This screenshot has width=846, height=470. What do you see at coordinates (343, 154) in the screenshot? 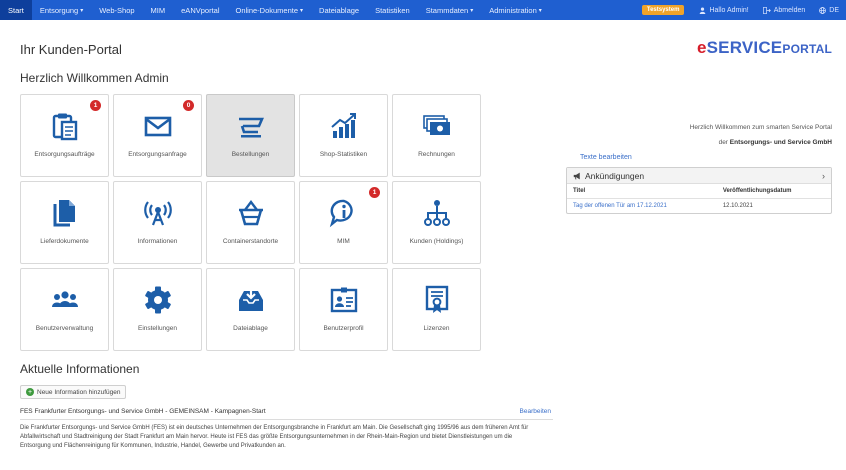
I see `tile-label: Shop-Statistiken` at bounding box center [343, 154].